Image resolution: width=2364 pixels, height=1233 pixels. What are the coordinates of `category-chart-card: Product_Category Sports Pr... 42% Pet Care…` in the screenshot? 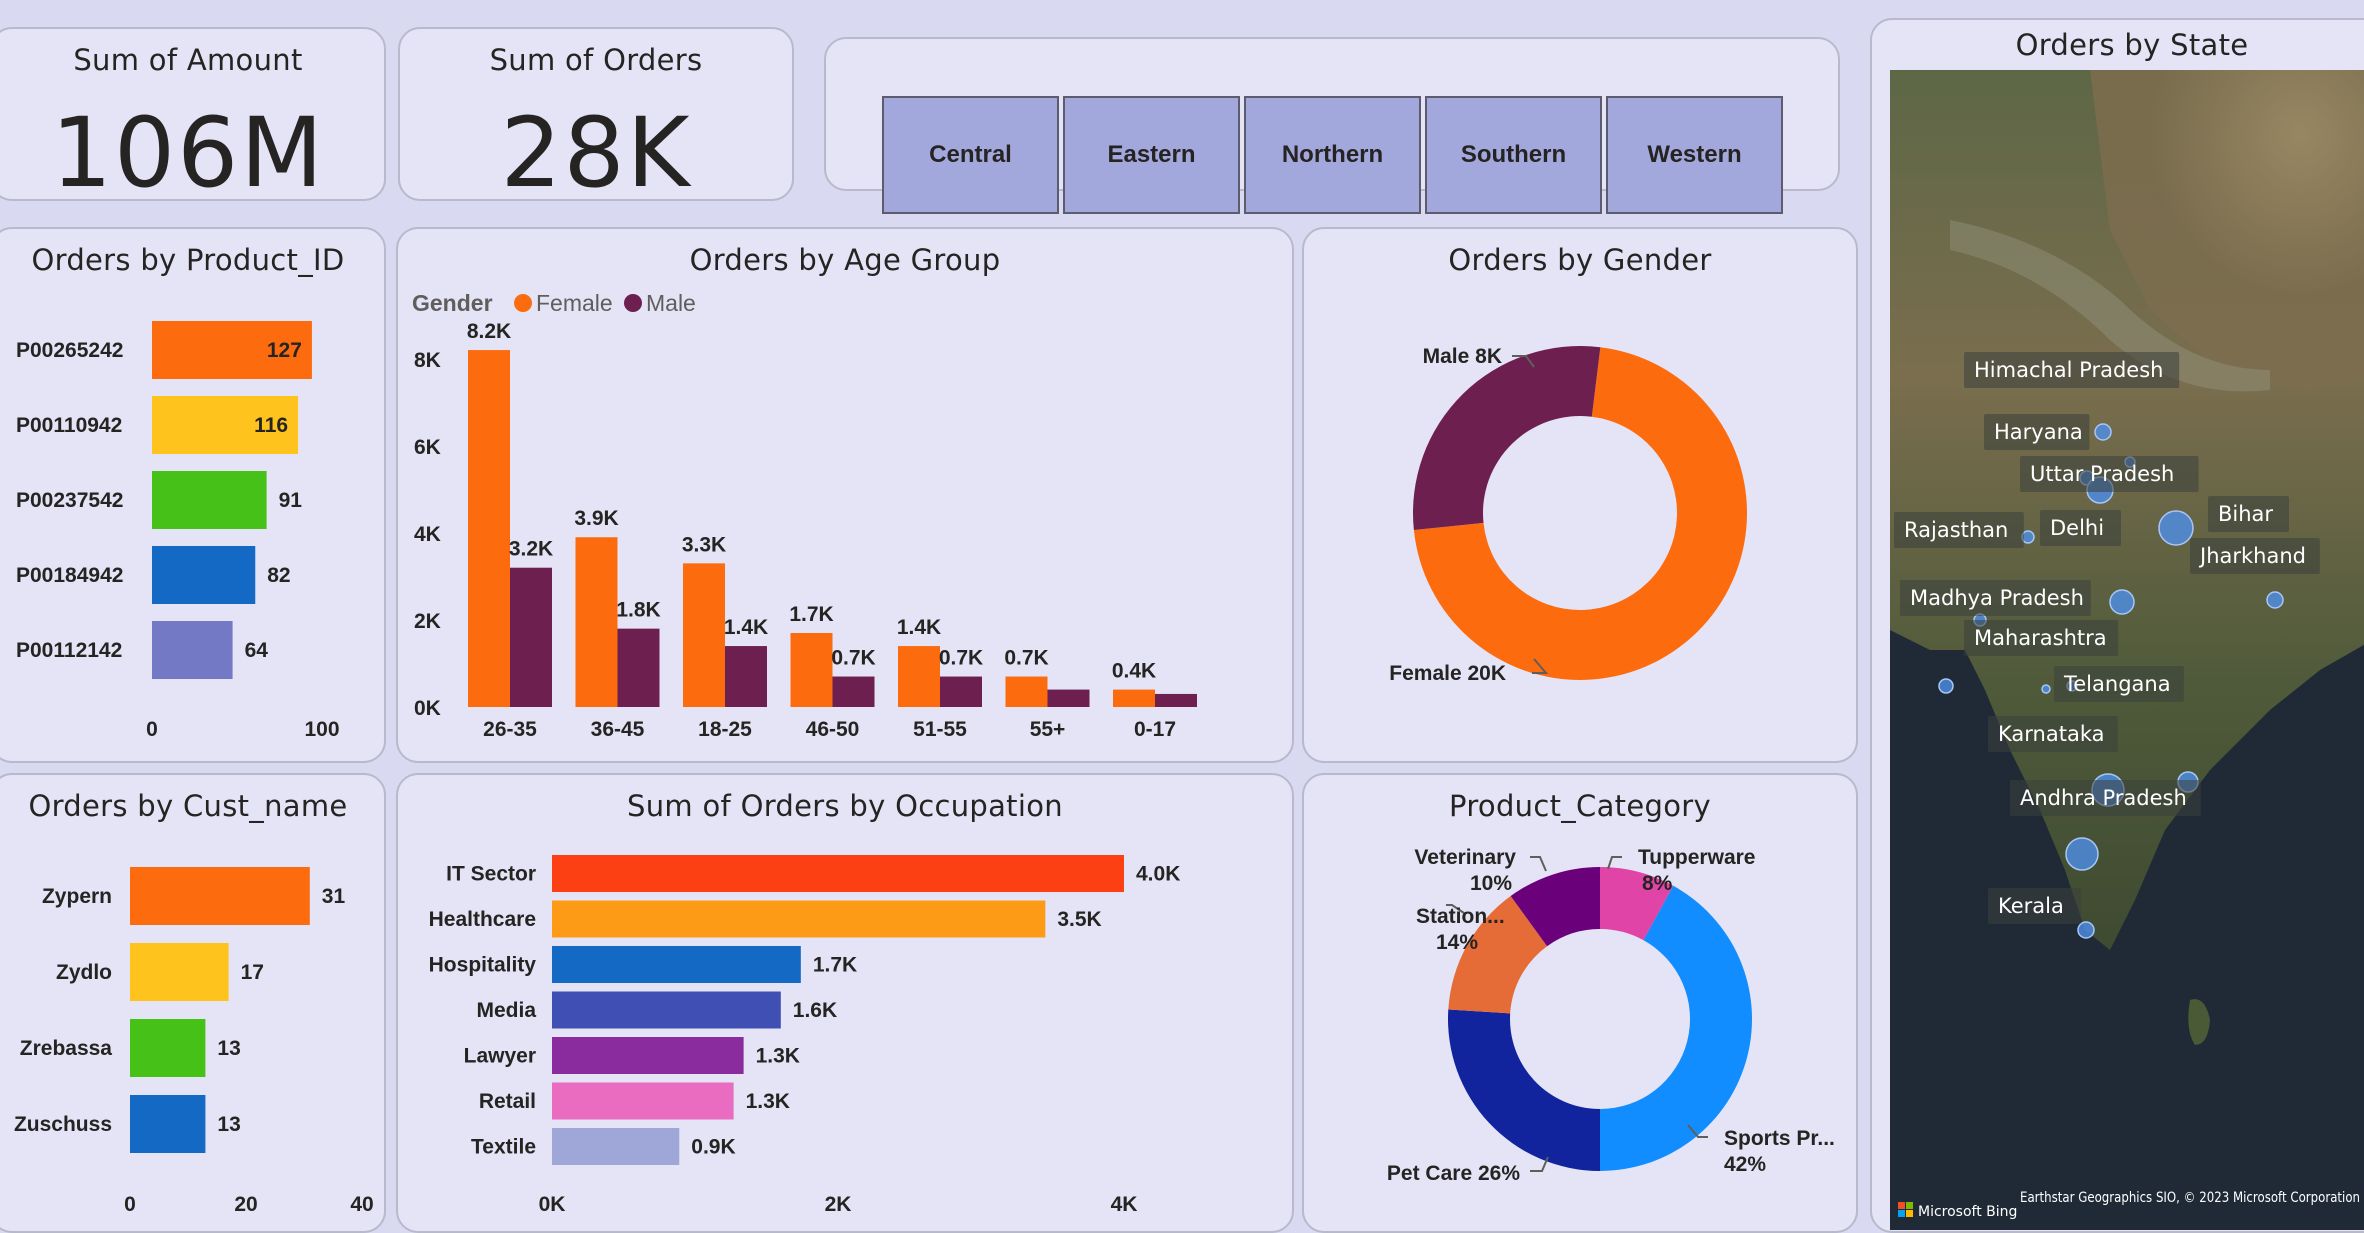 It's located at (1580, 1003).